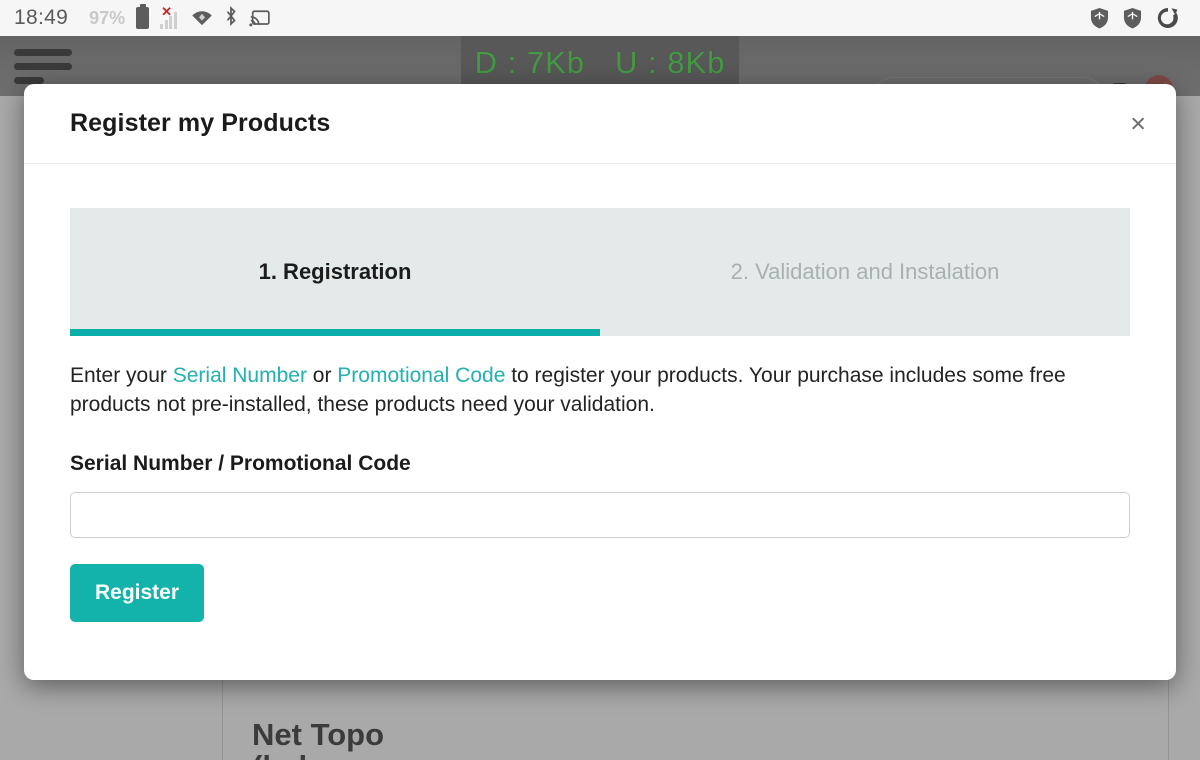  Describe the element at coordinates (335, 272) in the screenshot. I see `tab-registration: 1. Registration` at that location.